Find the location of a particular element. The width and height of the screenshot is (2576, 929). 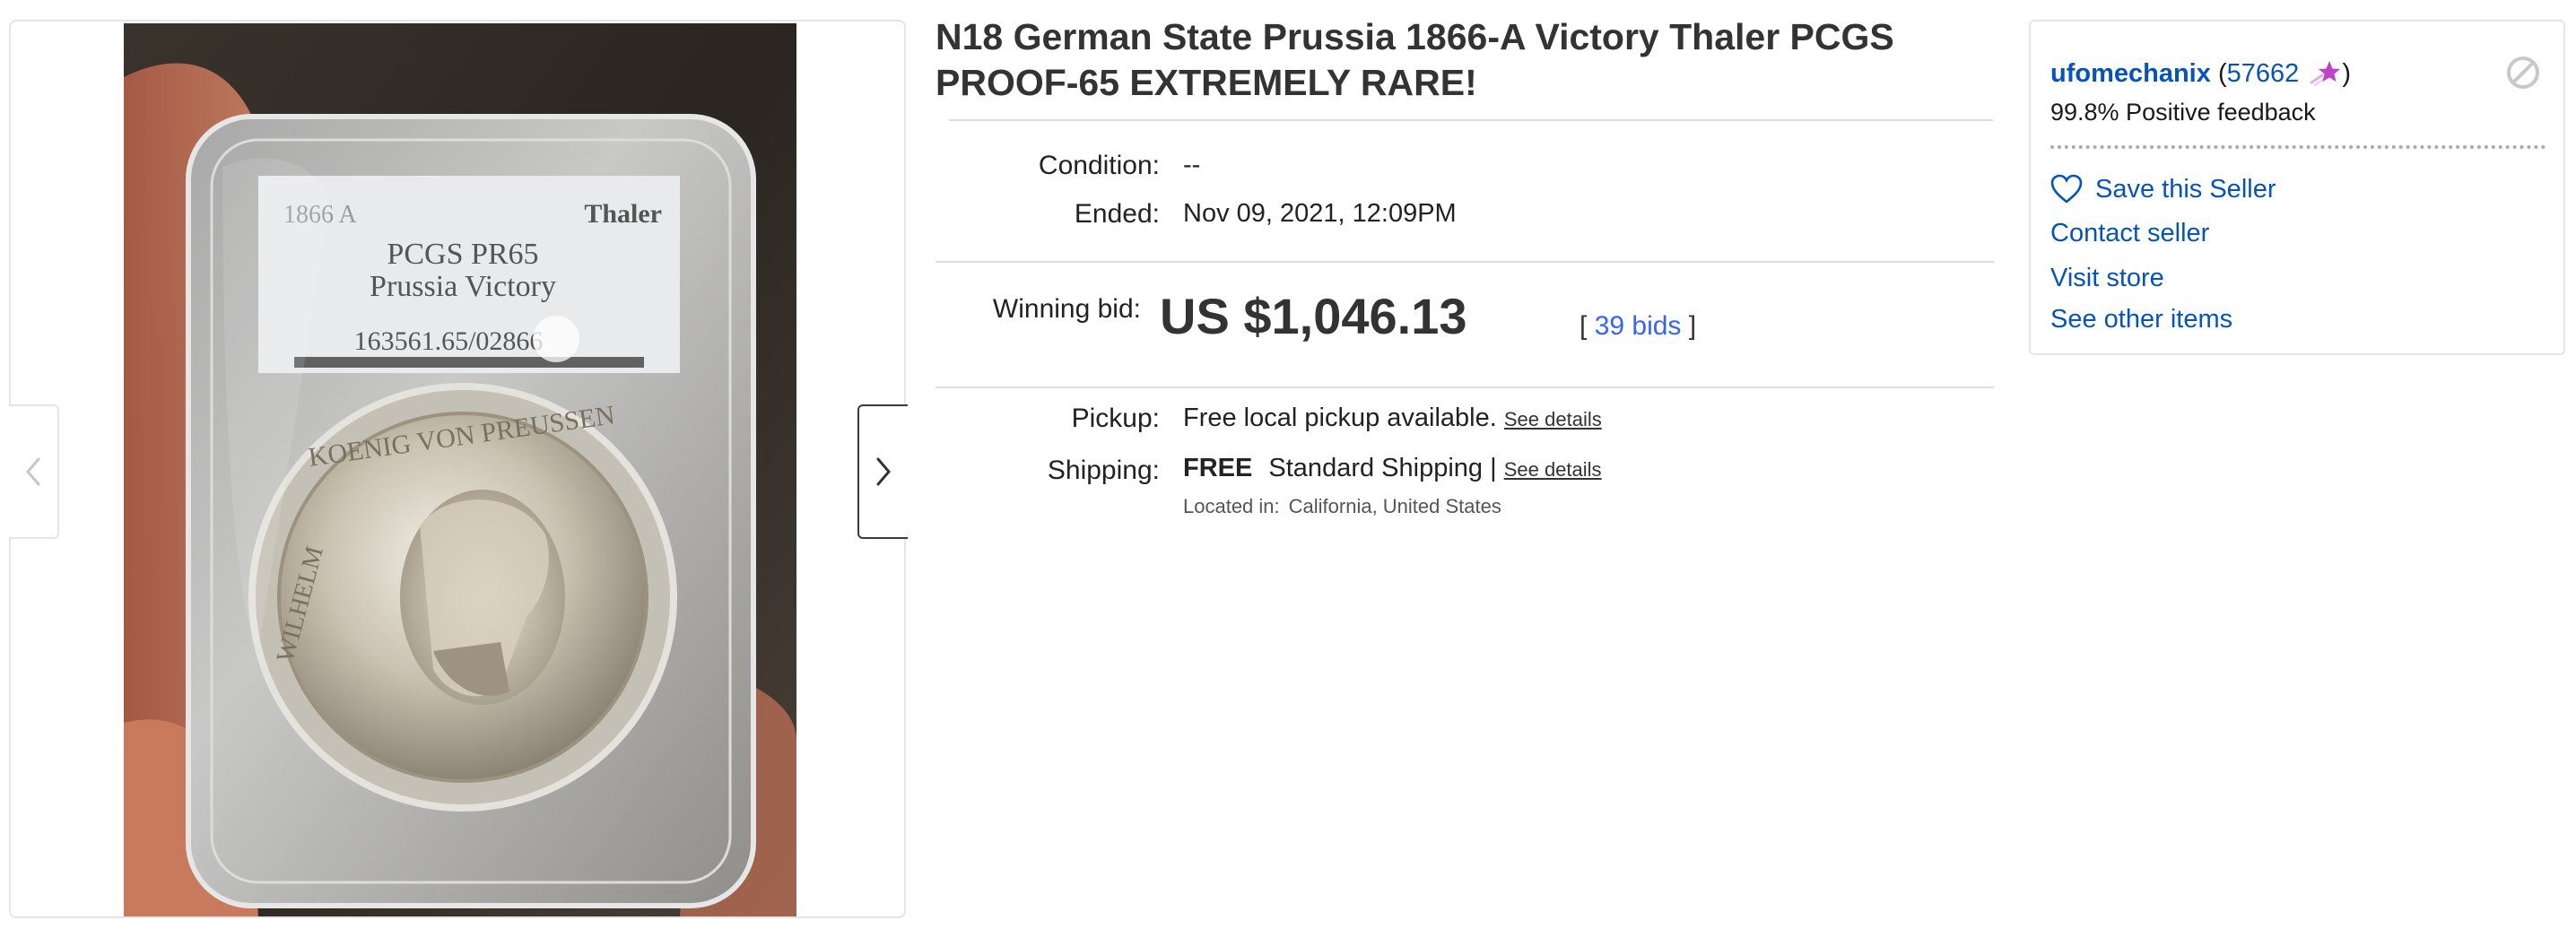

condition-label: Condition: is located at coordinates (1099, 165).